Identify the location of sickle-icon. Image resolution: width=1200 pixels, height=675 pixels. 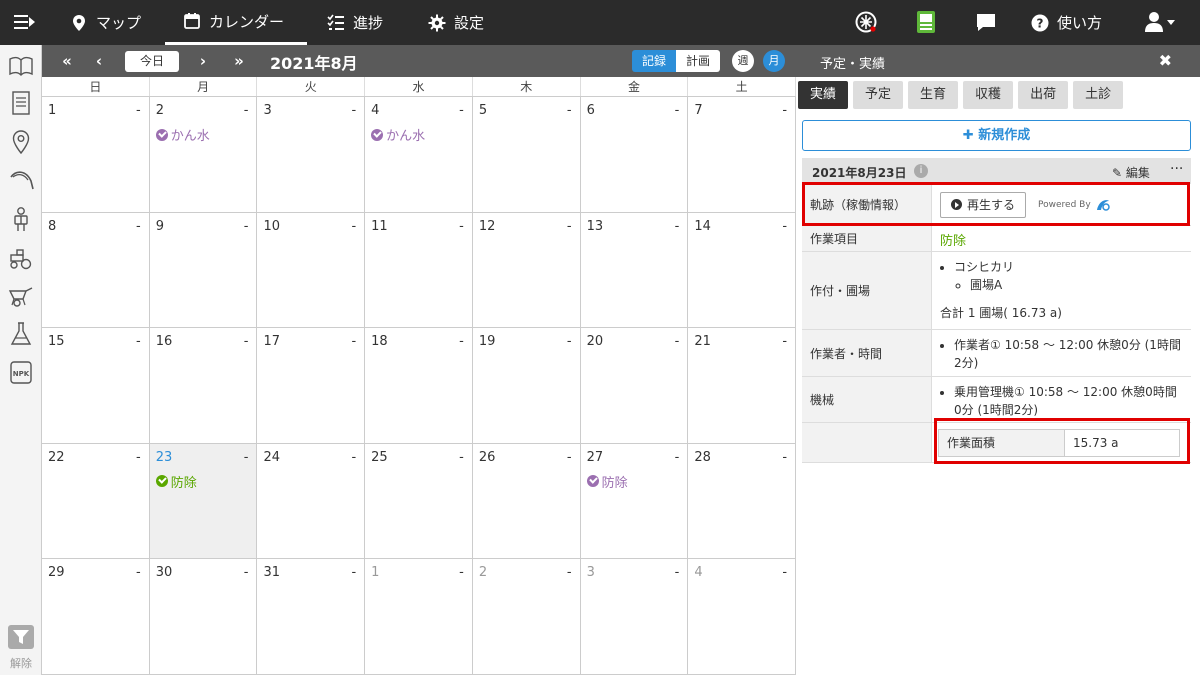
(21, 180).